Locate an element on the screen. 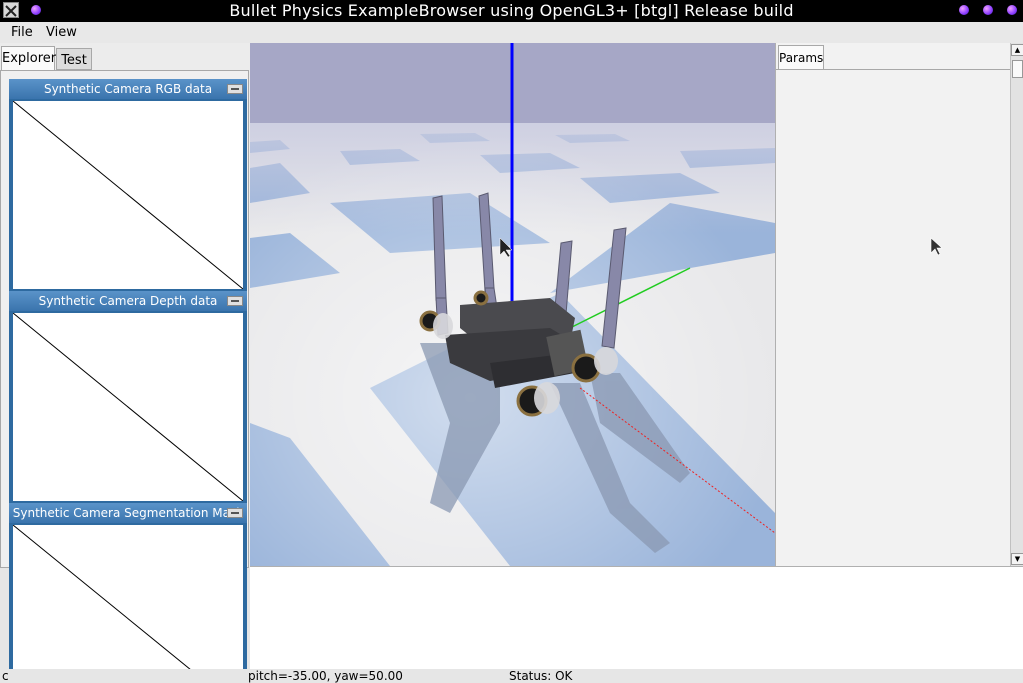  rgb-camera-panel: Synthetic Camera RGB data is located at coordinates (128, 185).